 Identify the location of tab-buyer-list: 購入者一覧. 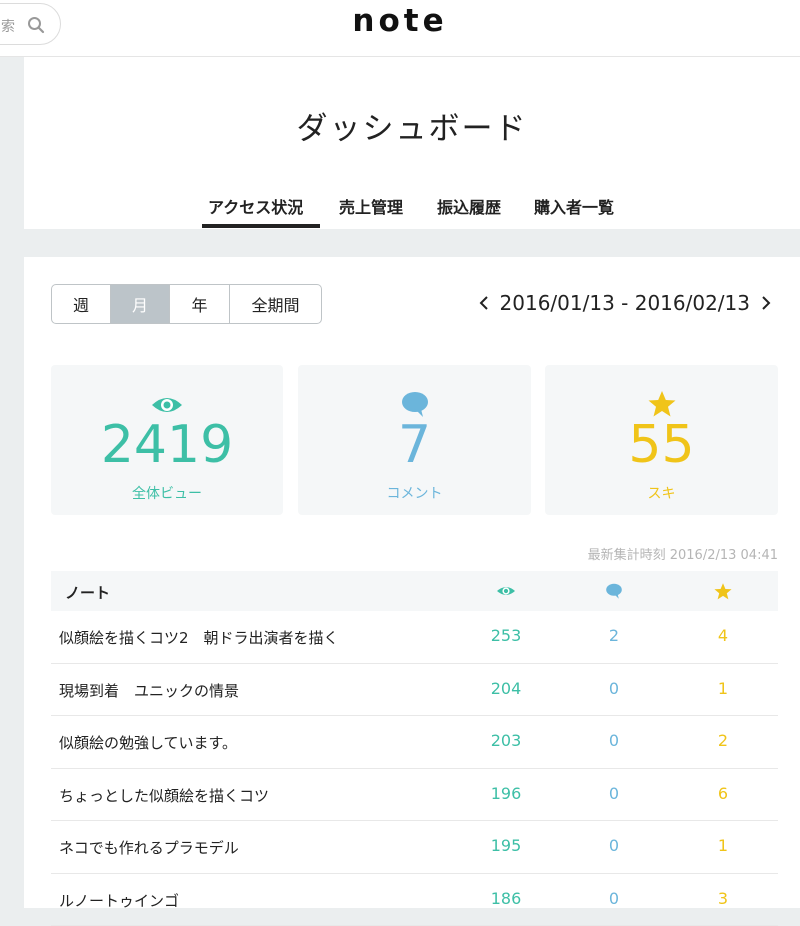
(574, 206).